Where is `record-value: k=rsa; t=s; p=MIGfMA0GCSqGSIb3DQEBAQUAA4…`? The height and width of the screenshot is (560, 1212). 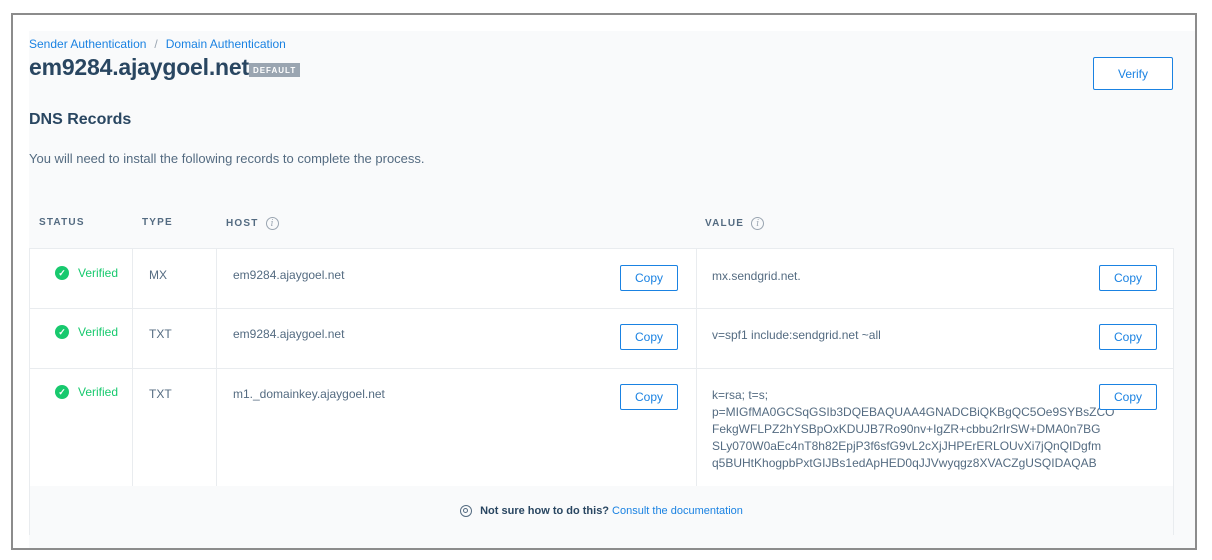 record-value: k=rsa; t=s; p=MIGfMA0GCSqGSIb3DQEBAQUAA4… is located at coordinates (913, 429).